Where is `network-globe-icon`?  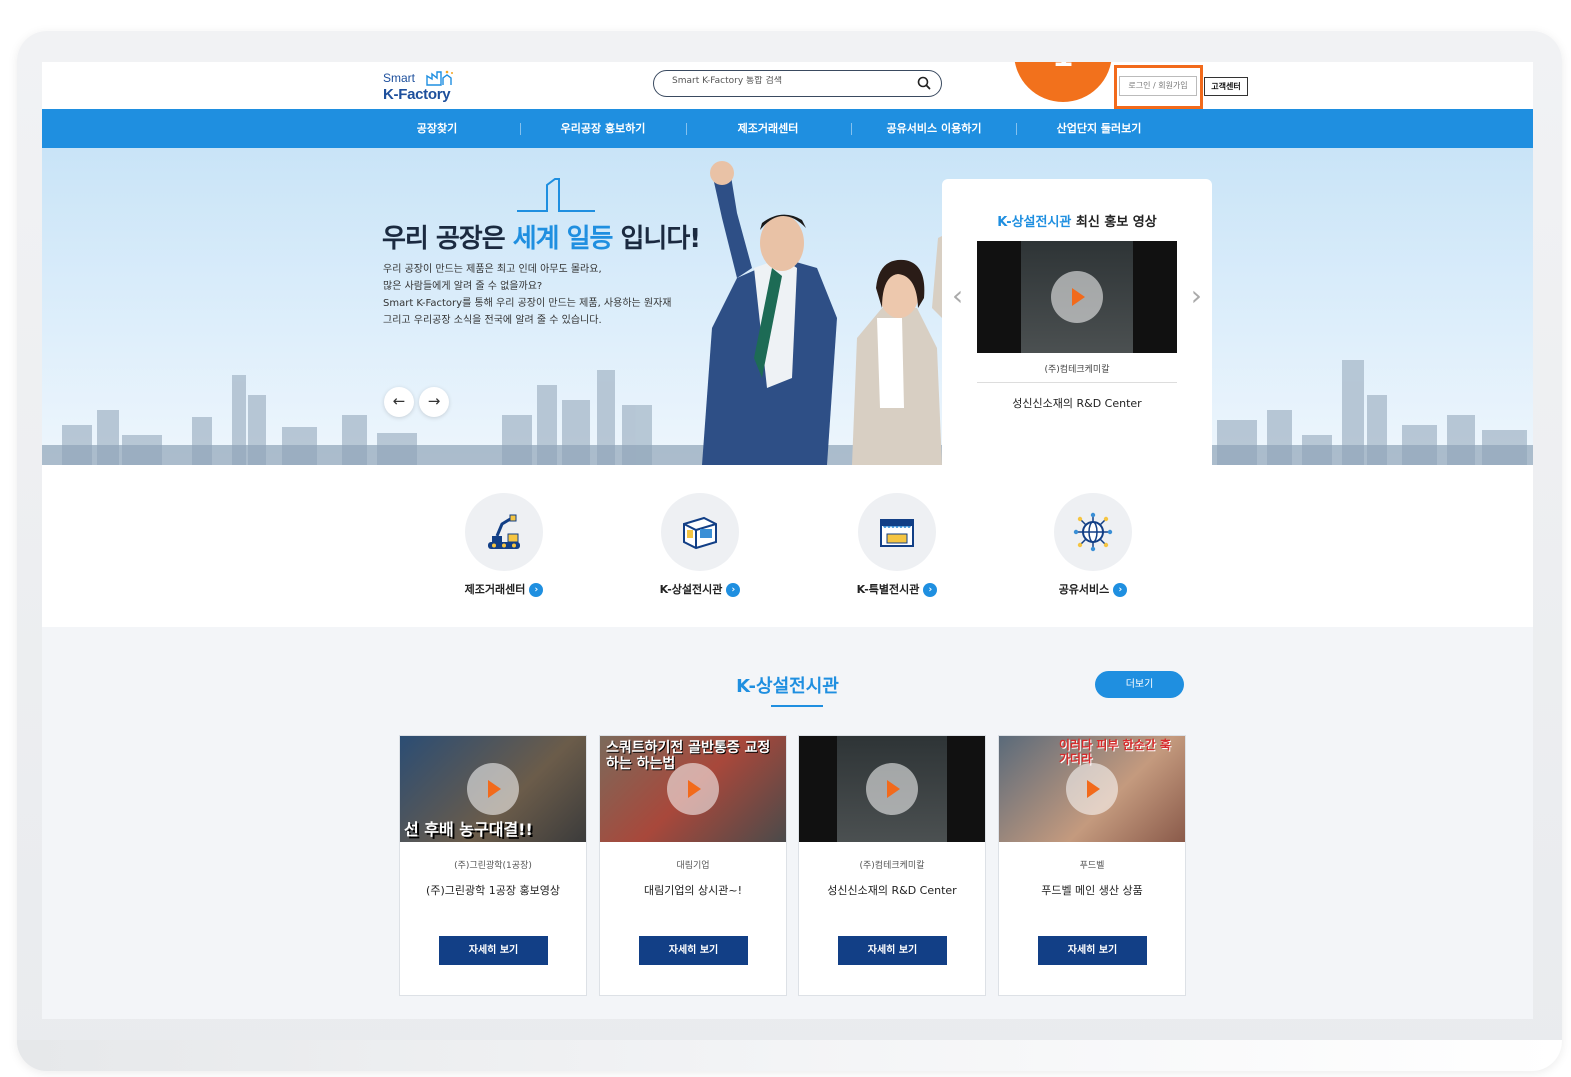
network-globe-icon is located at coordinates (1093, 532).